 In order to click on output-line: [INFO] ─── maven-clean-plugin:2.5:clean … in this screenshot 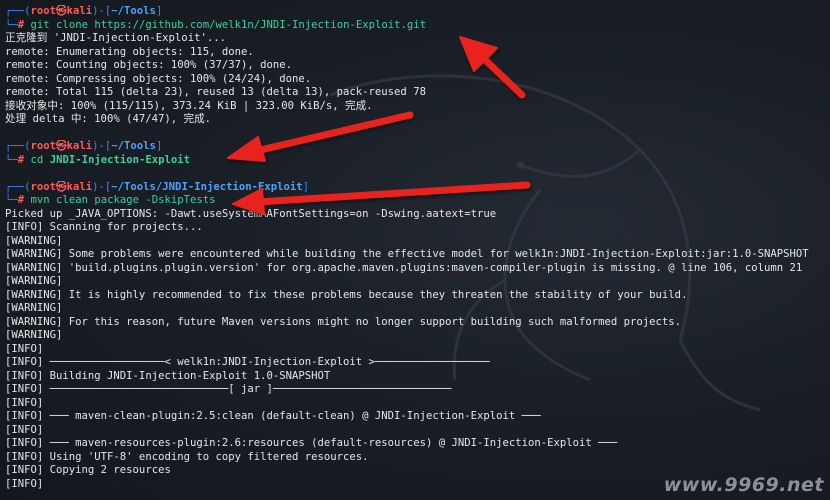, I will do `click(273, 416)`.